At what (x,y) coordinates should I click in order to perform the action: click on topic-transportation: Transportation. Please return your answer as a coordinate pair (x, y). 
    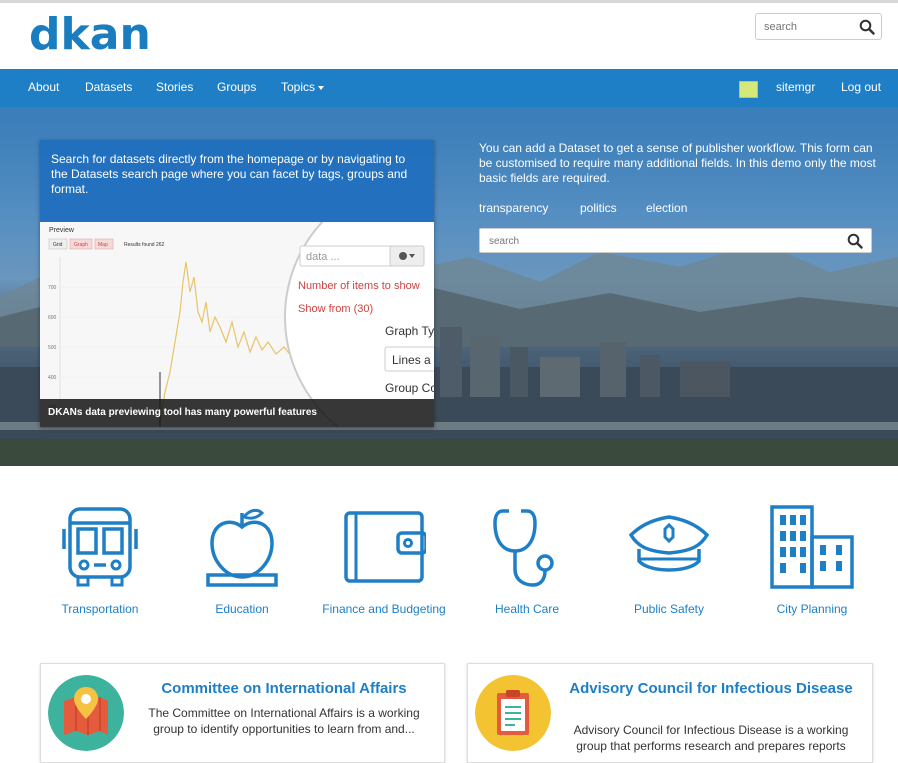
    Looking at the image, I should click on (100, 561).